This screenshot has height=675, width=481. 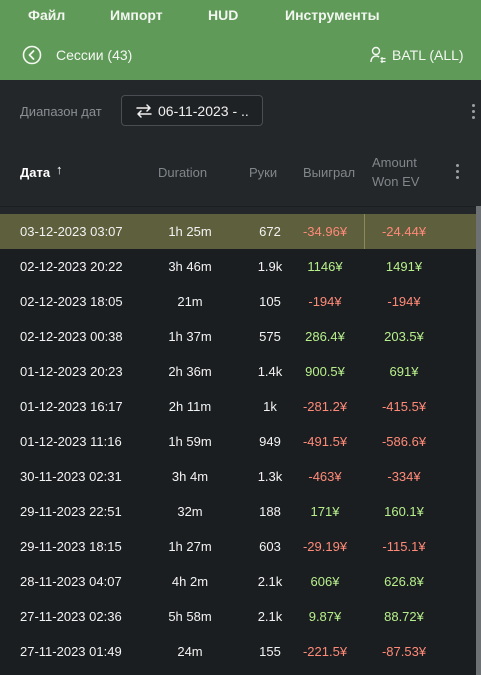 What do you see at coordinates (325, 406) in the screenshot?
I see `cell-won: -281.2¥` at bounding box center [325, 406].